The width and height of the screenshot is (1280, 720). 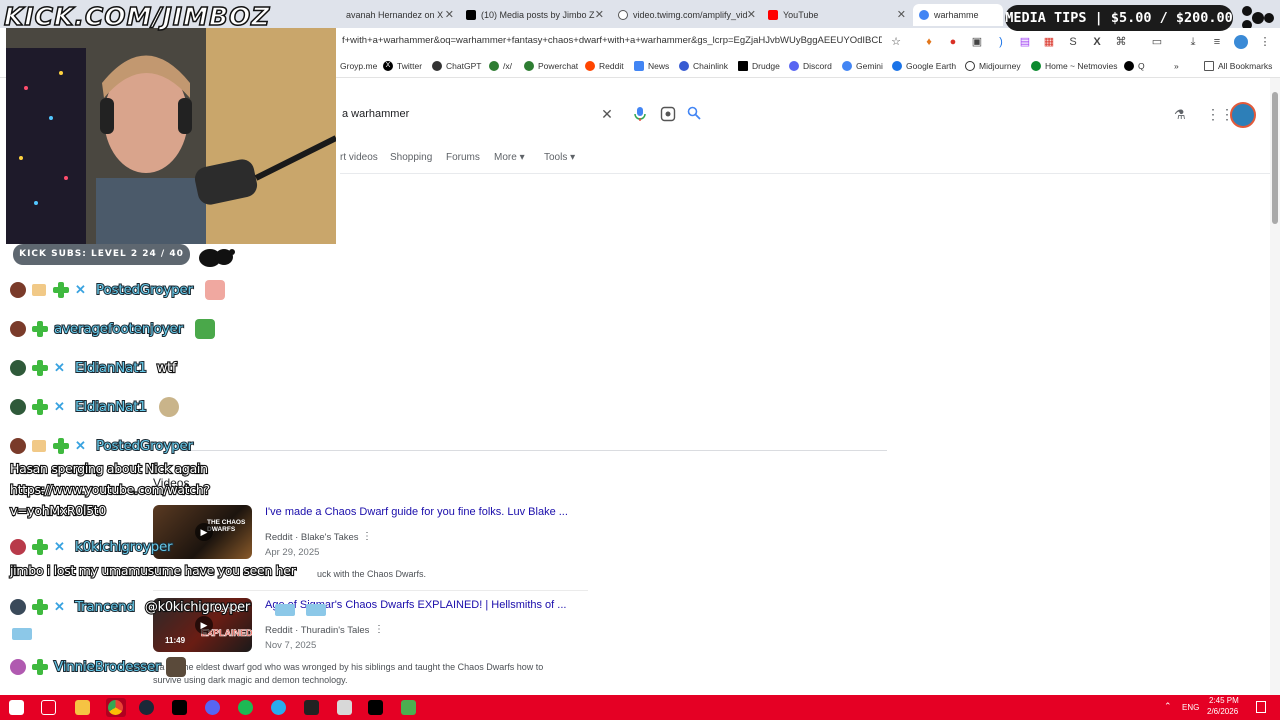 What do you see at coordinates (1121, 42) in the screenshot?
I see `puzzle-icon: ⌘` at bounding box center [1121, 42].